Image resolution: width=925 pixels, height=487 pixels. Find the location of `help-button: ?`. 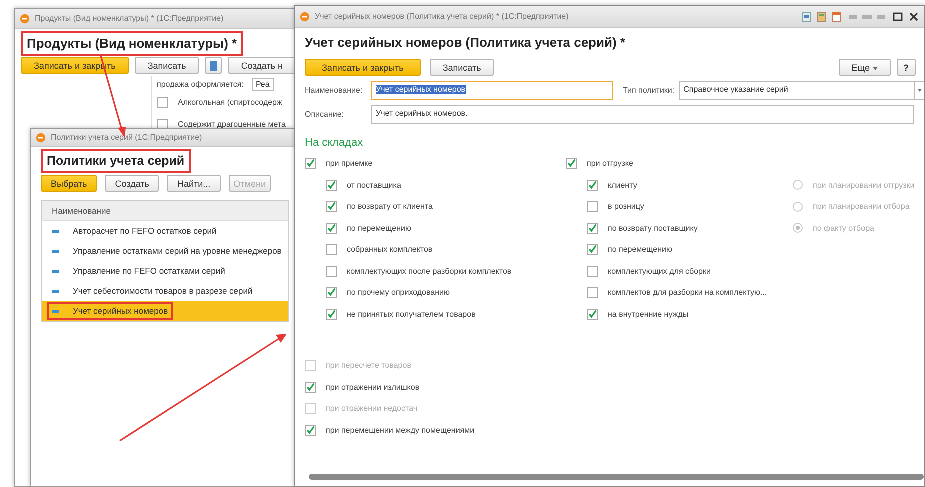

help-button: ? is located at coordinates (906, 67).